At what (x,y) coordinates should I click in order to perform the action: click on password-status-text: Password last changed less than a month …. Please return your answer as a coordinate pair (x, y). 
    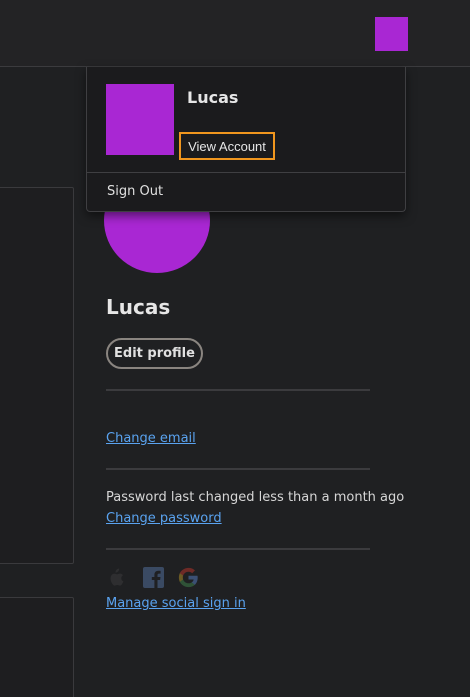
    Looking at the image, I should click on (255, 497).